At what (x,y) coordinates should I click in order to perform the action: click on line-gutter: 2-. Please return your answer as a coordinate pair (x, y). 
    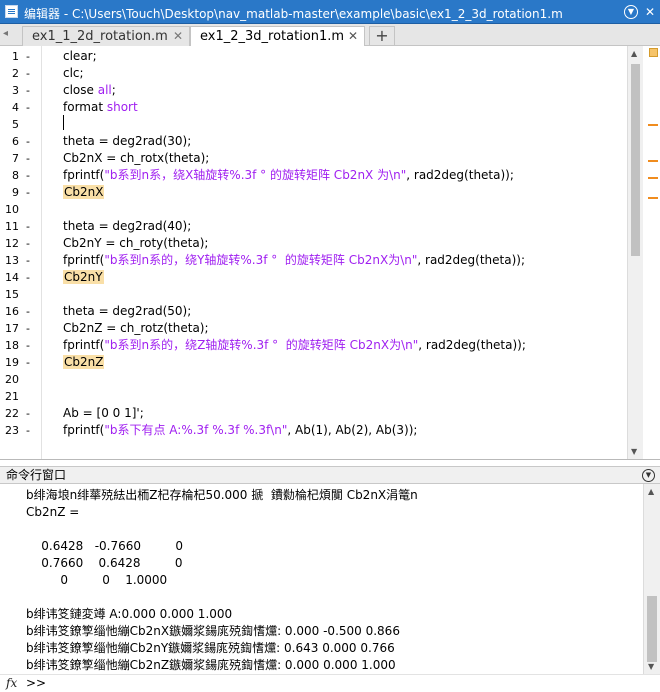
    Looking at the image, I should click on (18, 73).